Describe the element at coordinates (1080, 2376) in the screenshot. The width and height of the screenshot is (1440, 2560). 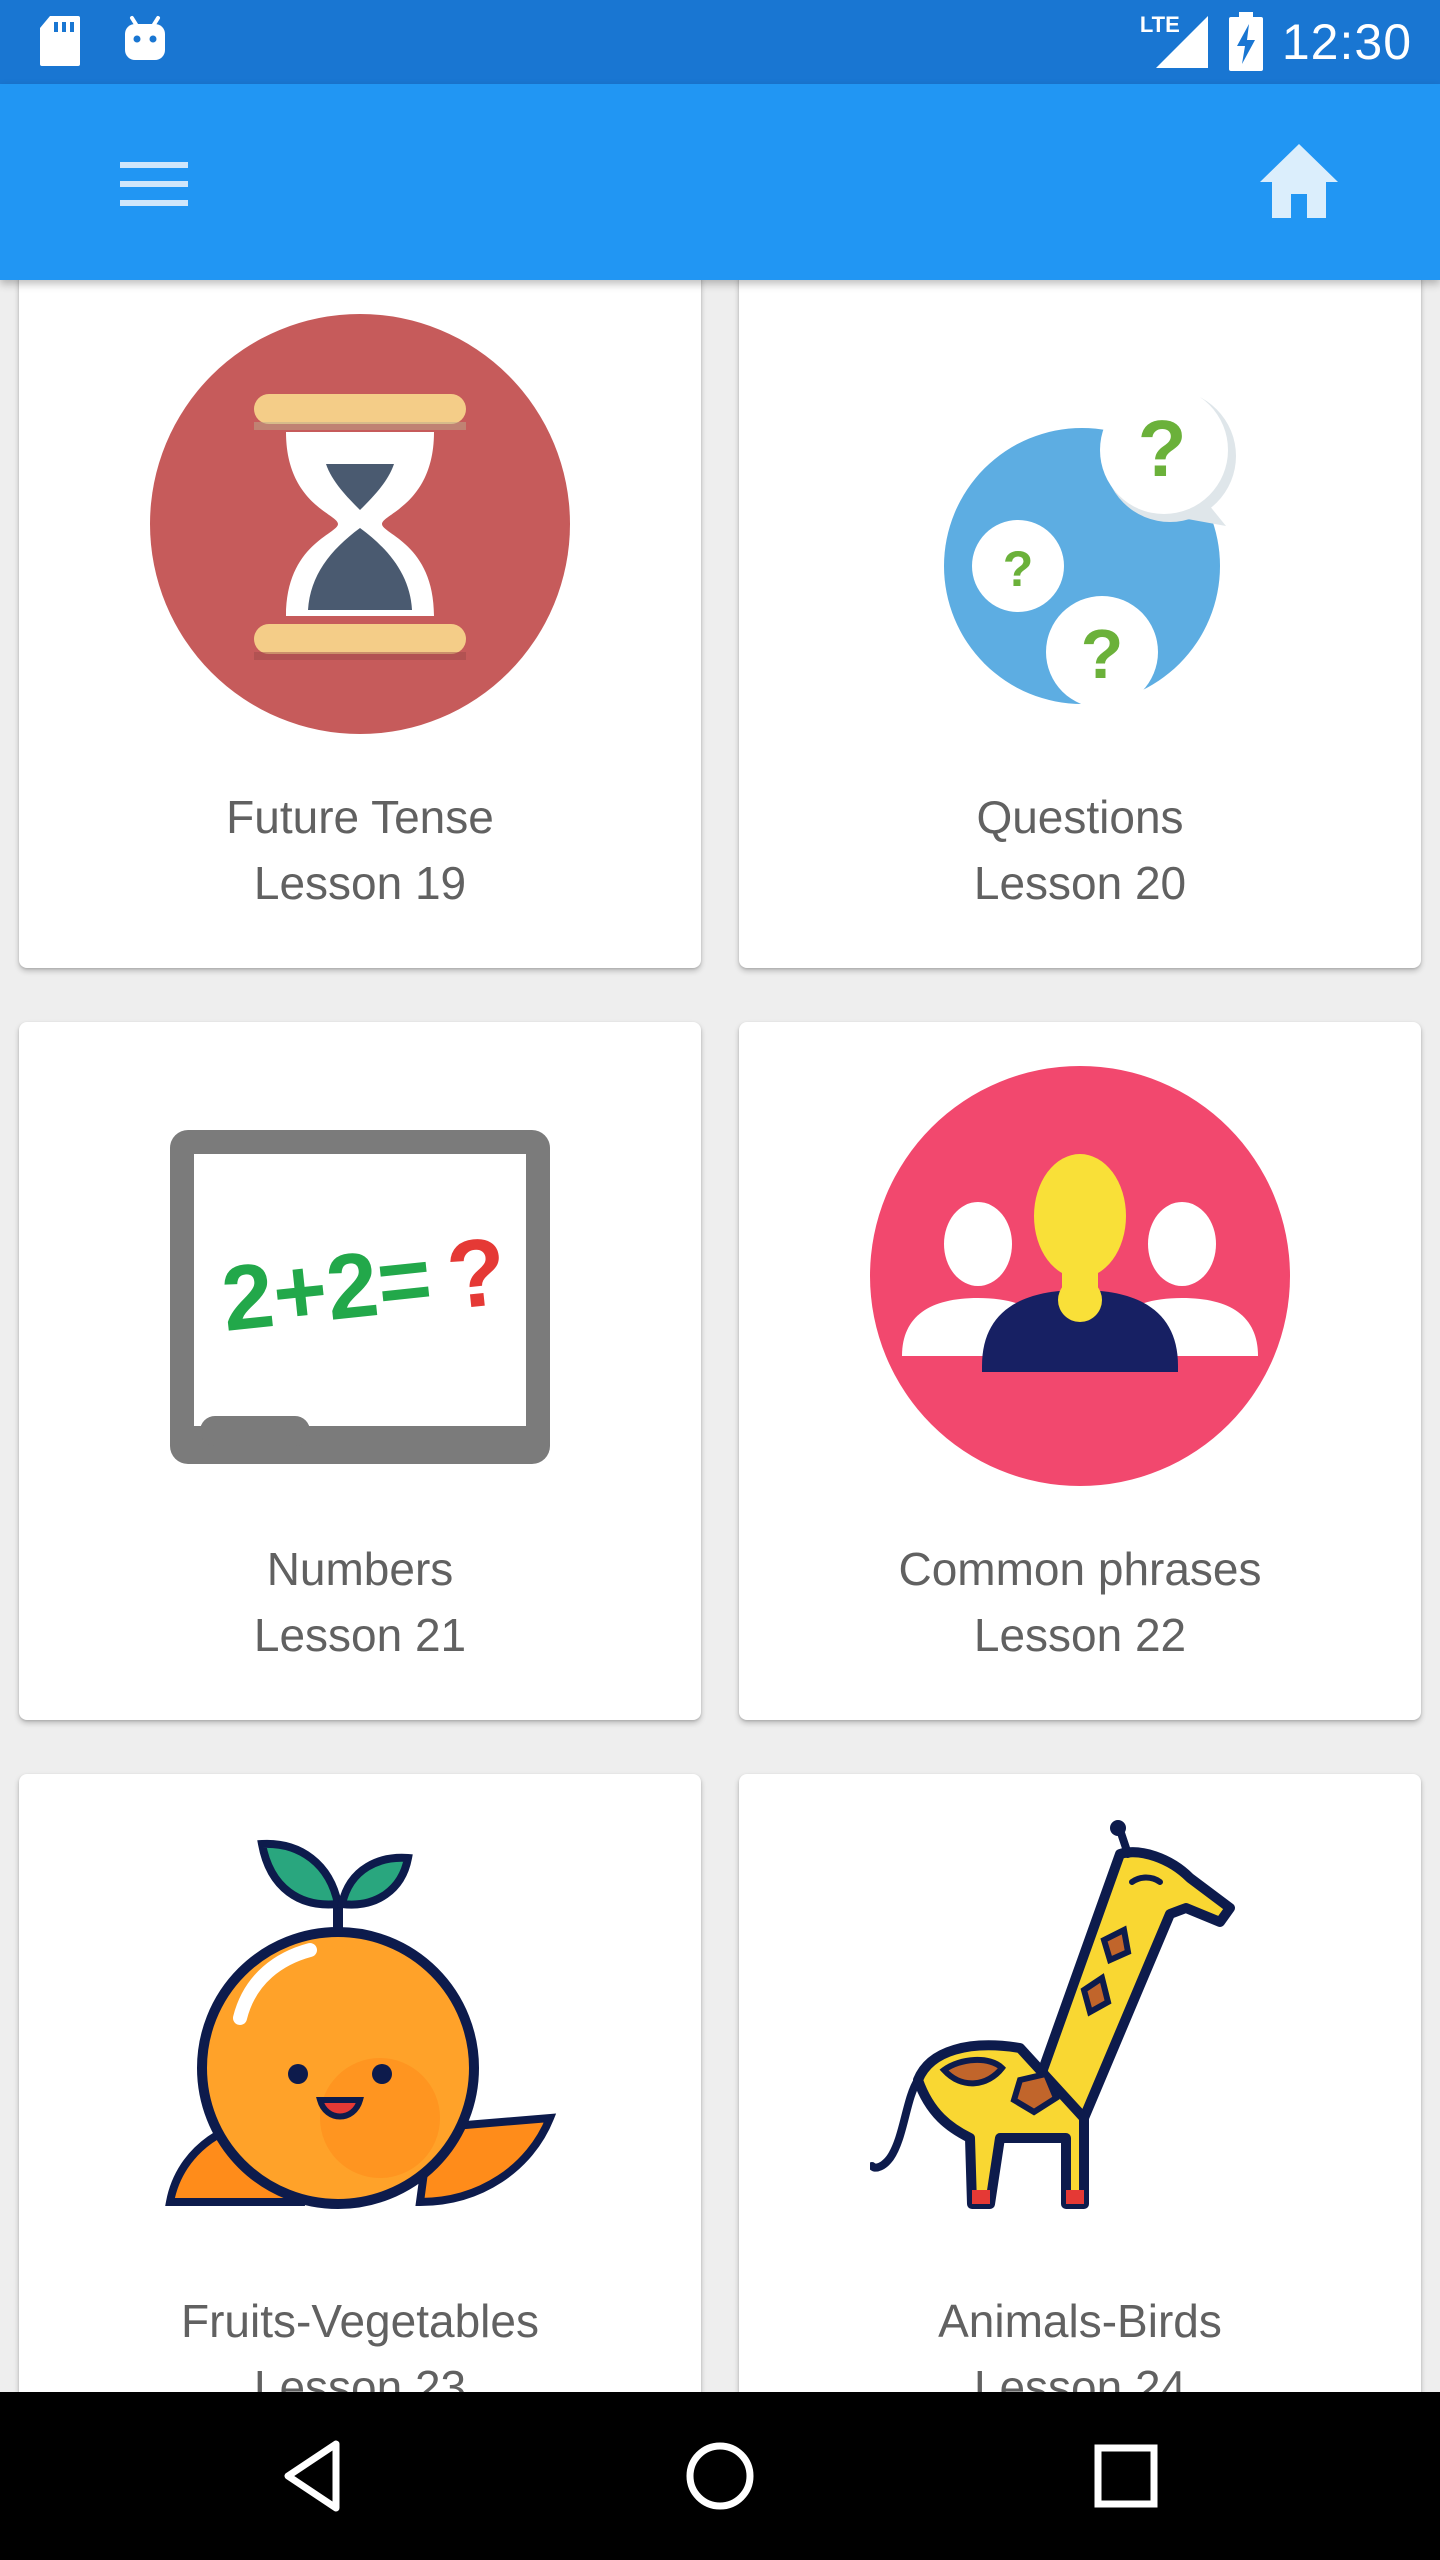
I see `lesson-number: Lesson 24` at that location.